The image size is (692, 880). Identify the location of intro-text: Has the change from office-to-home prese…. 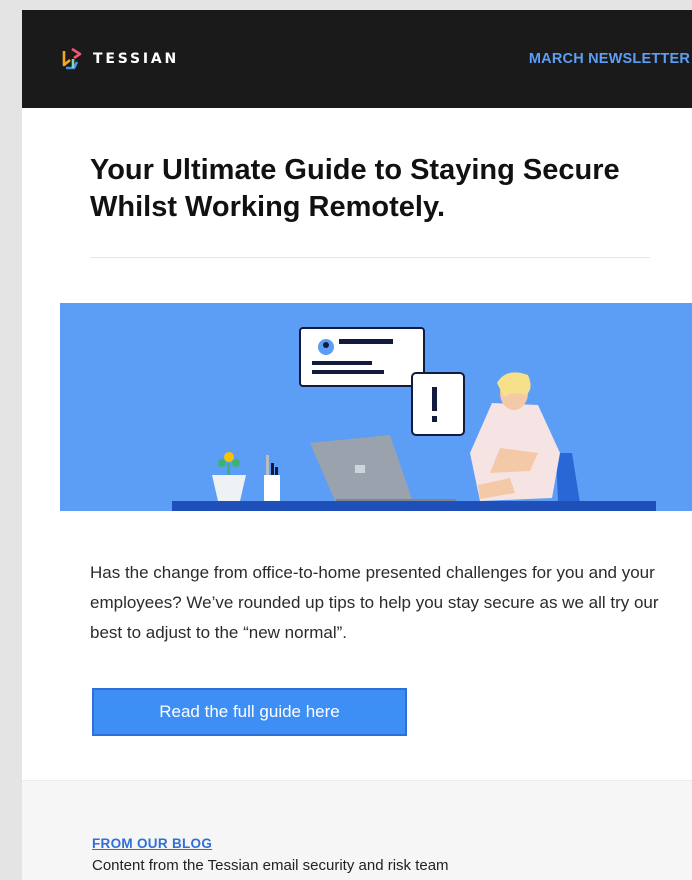
(374, 602).